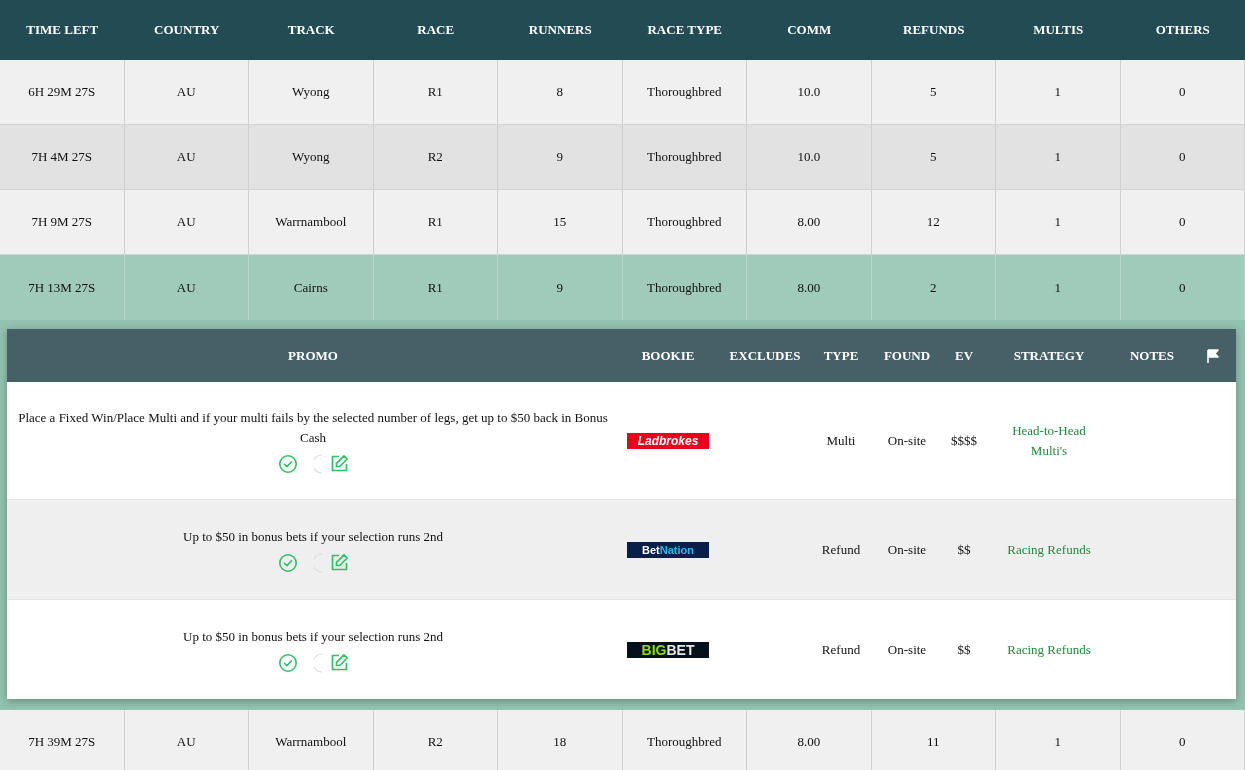 Image resolution: width=1245 pixels, height=770 pixels. What do you see at coordinates (1049, 440) in the screenshot?
I see `strategy-link: Head-to-Head Multi's` at bounding box center [1049, 440].